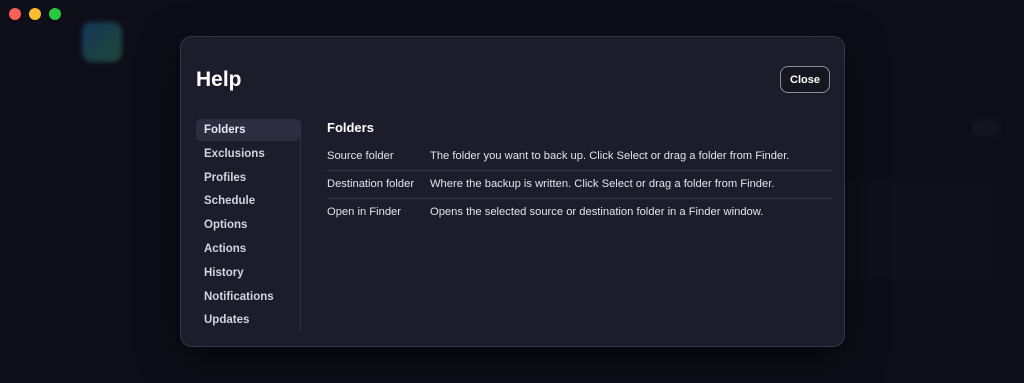  I want to click on help-nav-item-profiles: Profiles, so click(248, 178).